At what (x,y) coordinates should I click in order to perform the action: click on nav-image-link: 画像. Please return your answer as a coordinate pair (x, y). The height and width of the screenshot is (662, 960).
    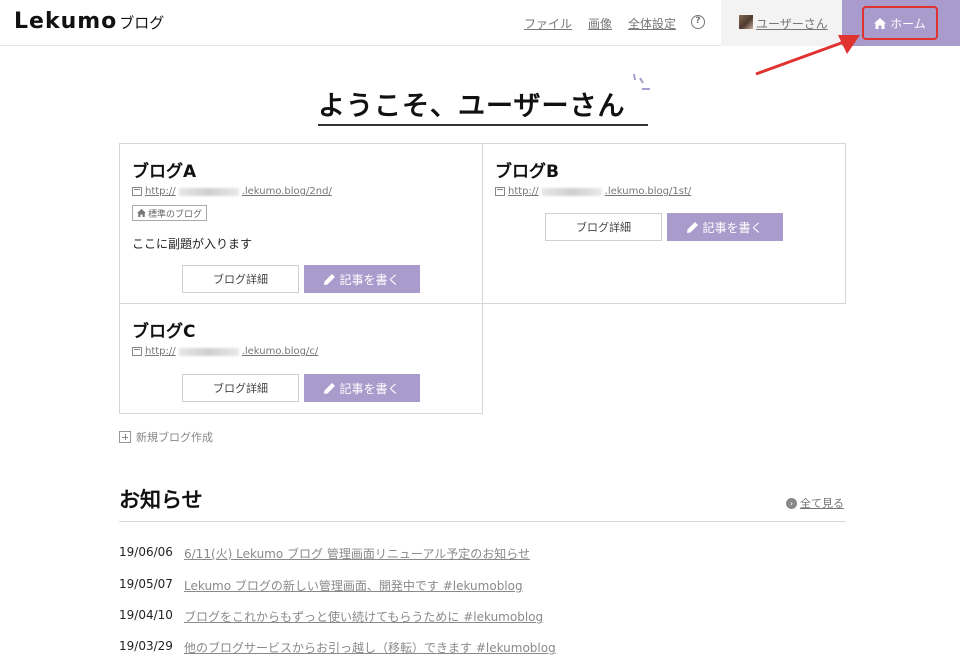
    Looking at the image, I should click on (600, 23).